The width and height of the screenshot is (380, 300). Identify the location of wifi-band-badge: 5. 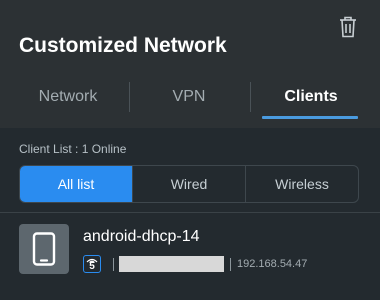
(92, 264).